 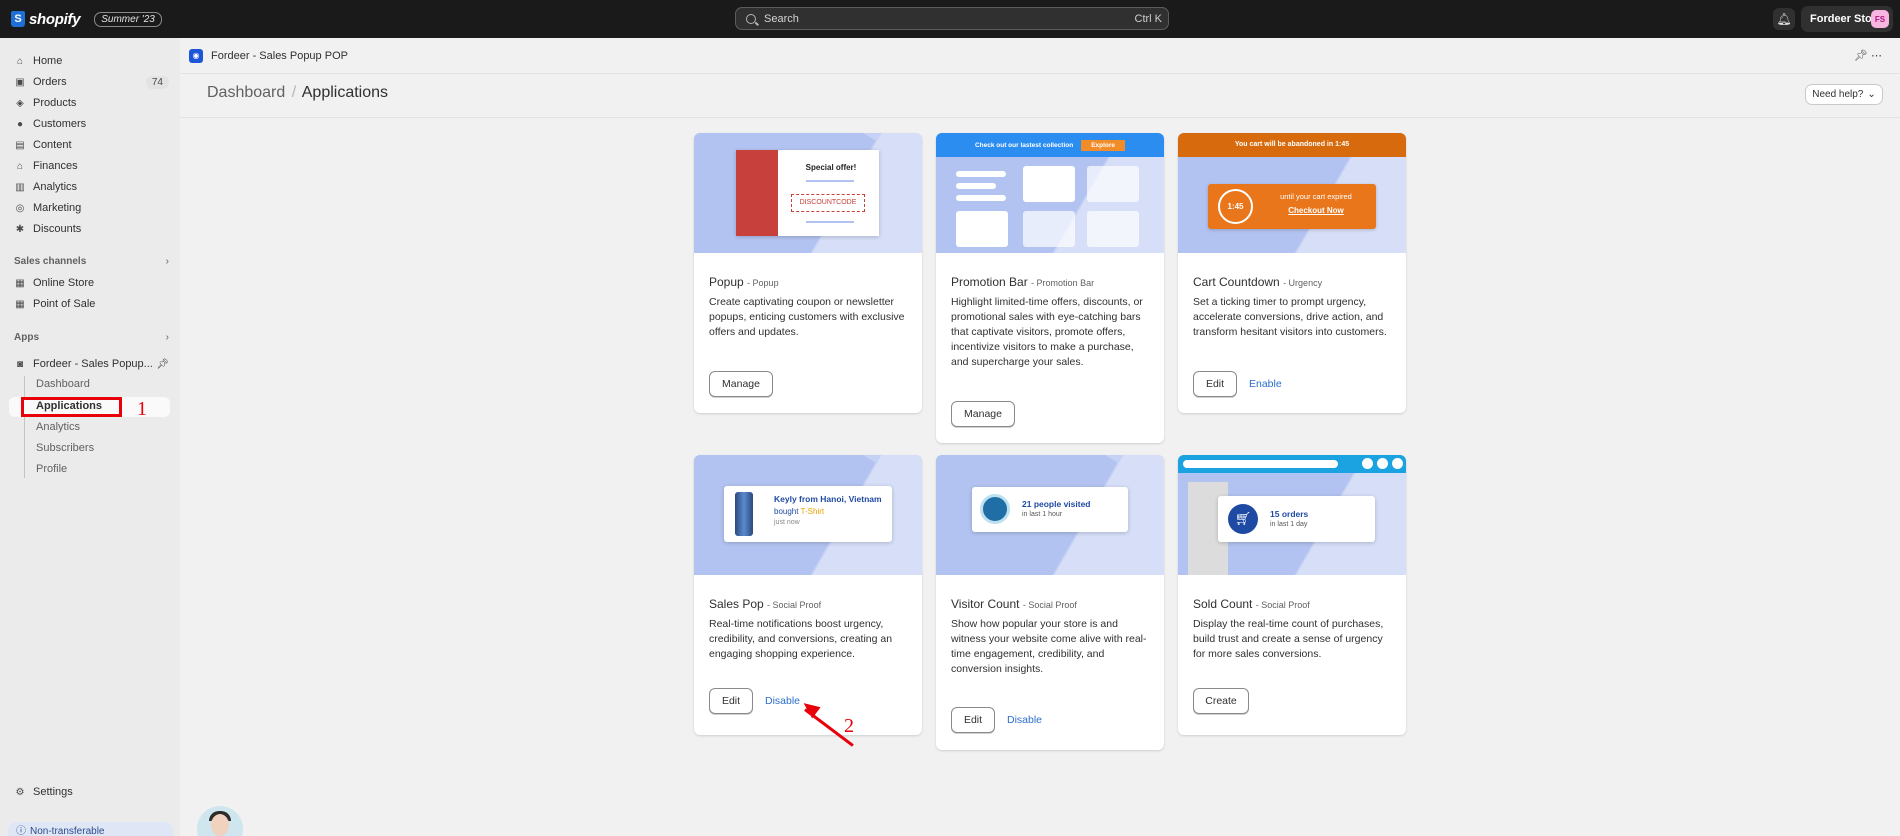 I want to click on sales-channels-header: Sales channels ›, so click(x=91, y=261).